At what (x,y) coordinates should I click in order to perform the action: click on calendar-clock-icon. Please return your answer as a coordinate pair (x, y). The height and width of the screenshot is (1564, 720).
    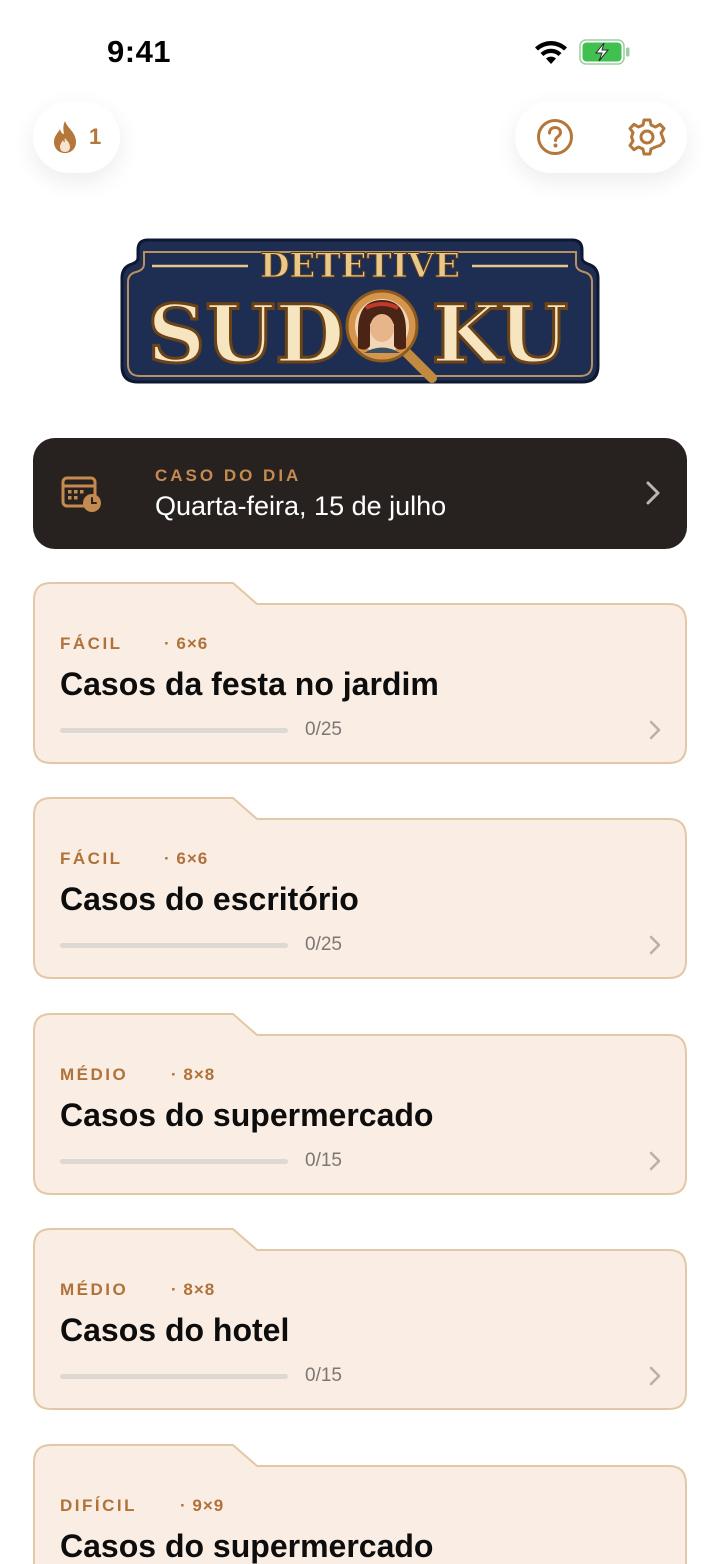
    Looking at the image, I should click on (81, 494).